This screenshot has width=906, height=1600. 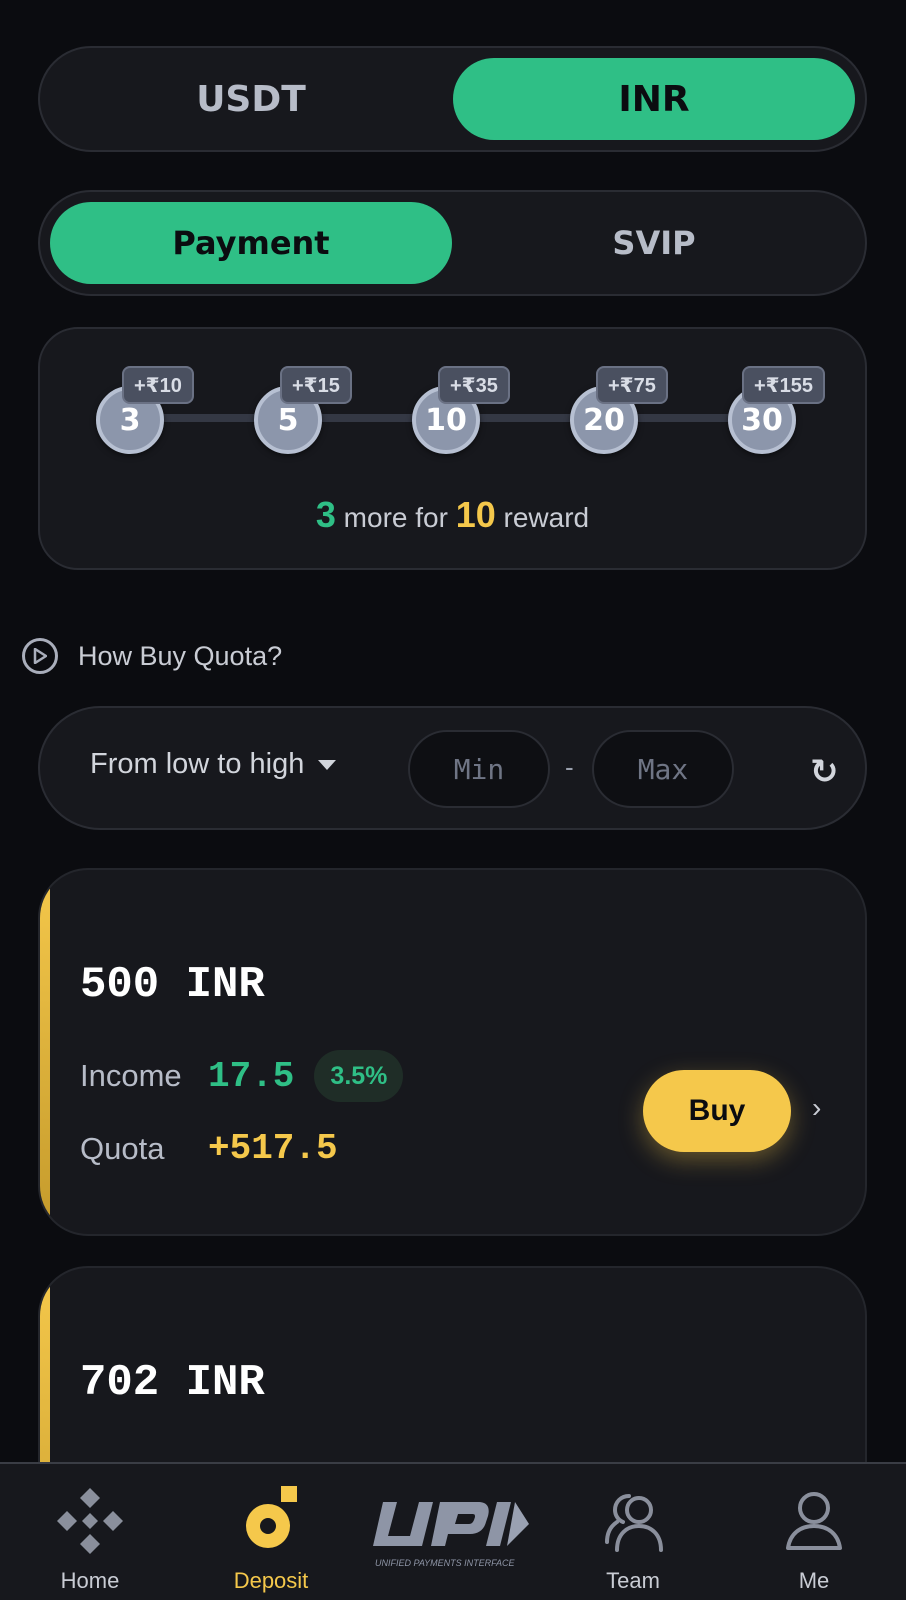 I want to click on nav-team: Team, so click(x=633, y=1532).